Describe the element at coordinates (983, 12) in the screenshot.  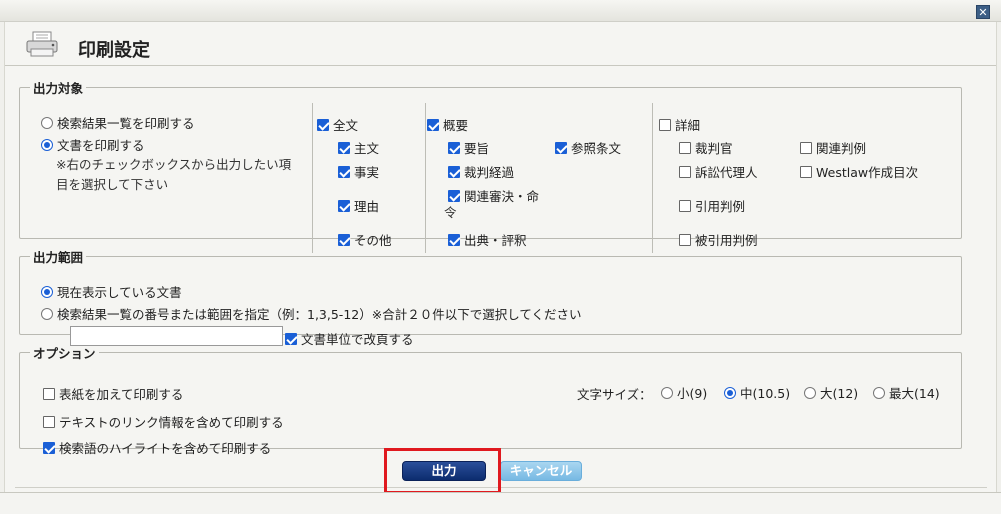
I see `close-icon: ✕` at that location.